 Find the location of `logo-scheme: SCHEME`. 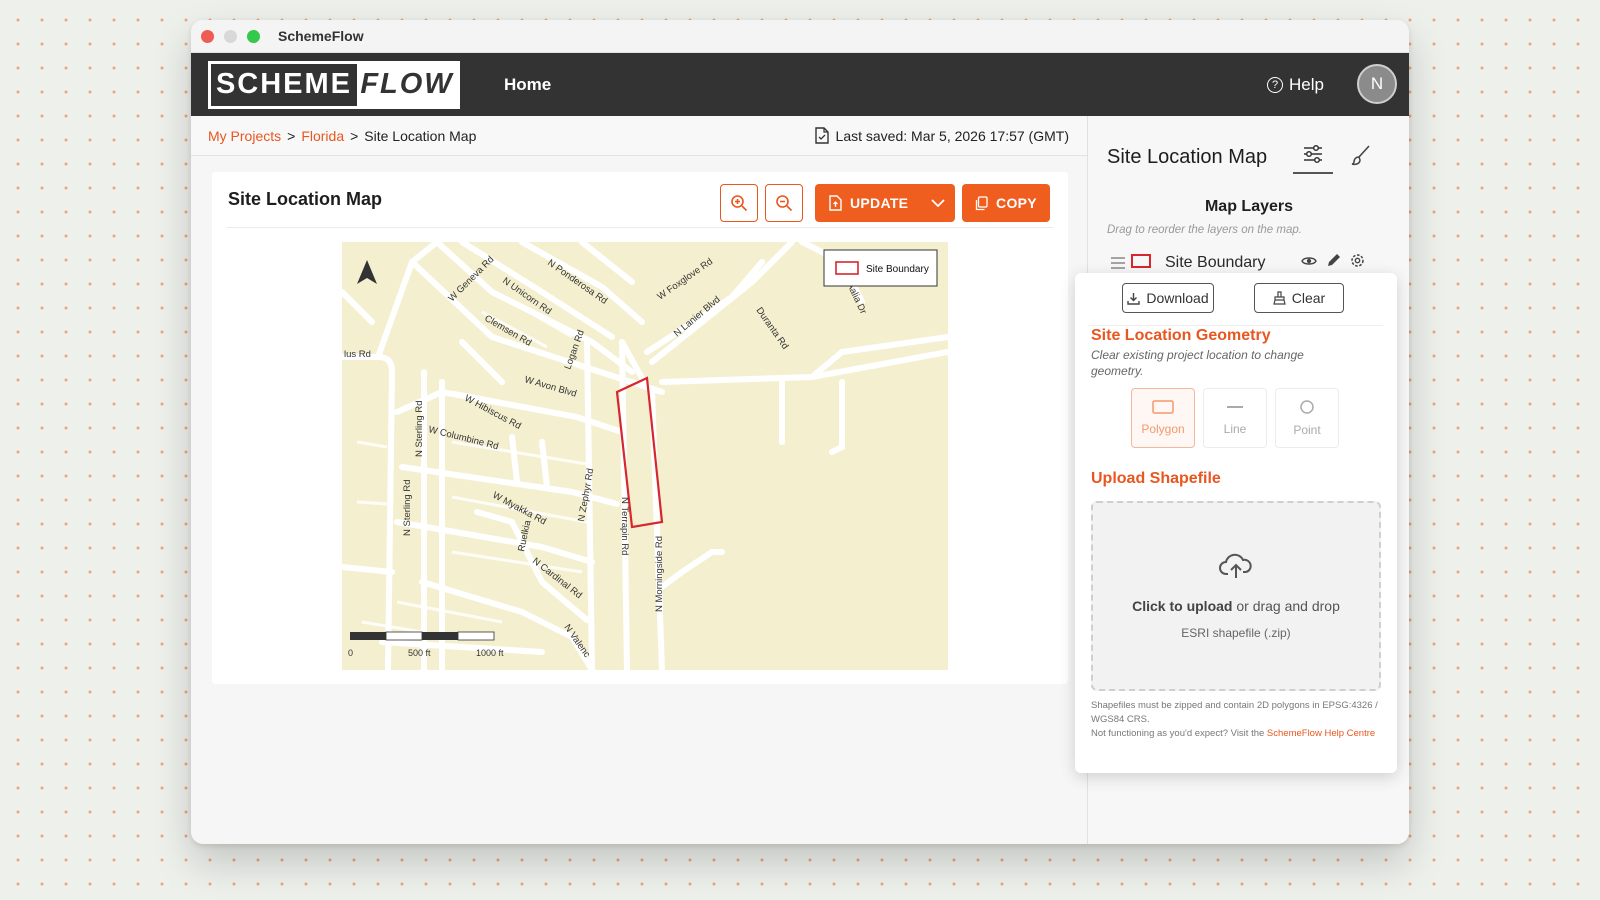

logo-scheme: SCHEME is located at coordinates (284, 84).